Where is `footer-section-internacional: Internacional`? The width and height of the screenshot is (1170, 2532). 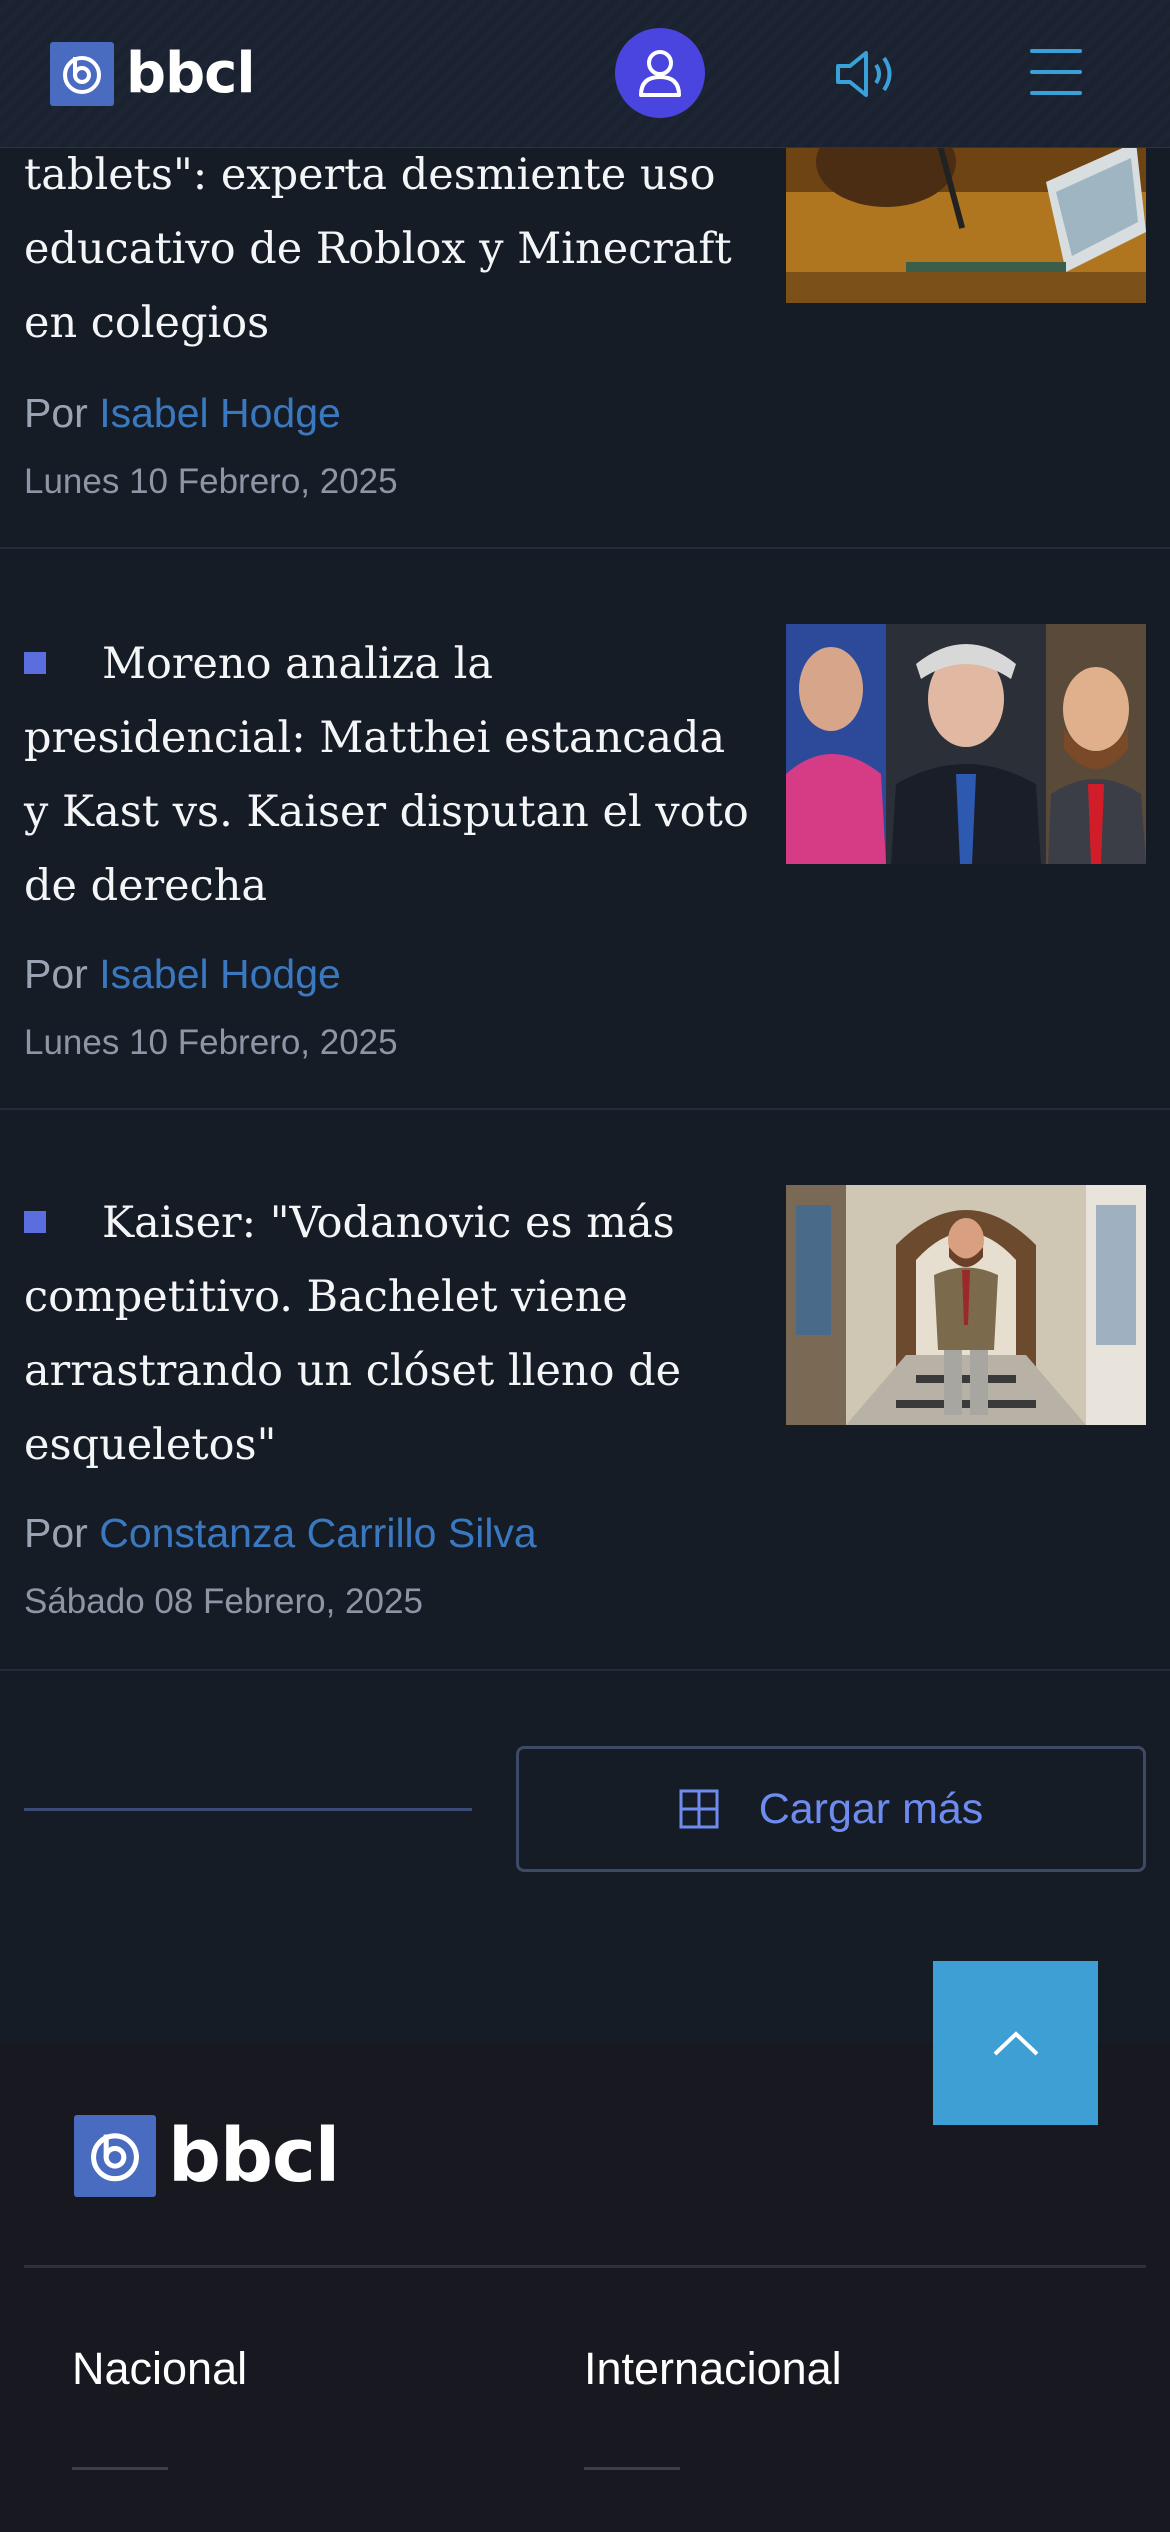 footer-section-internacional: Internacional is located at coordinates (713, 2369).